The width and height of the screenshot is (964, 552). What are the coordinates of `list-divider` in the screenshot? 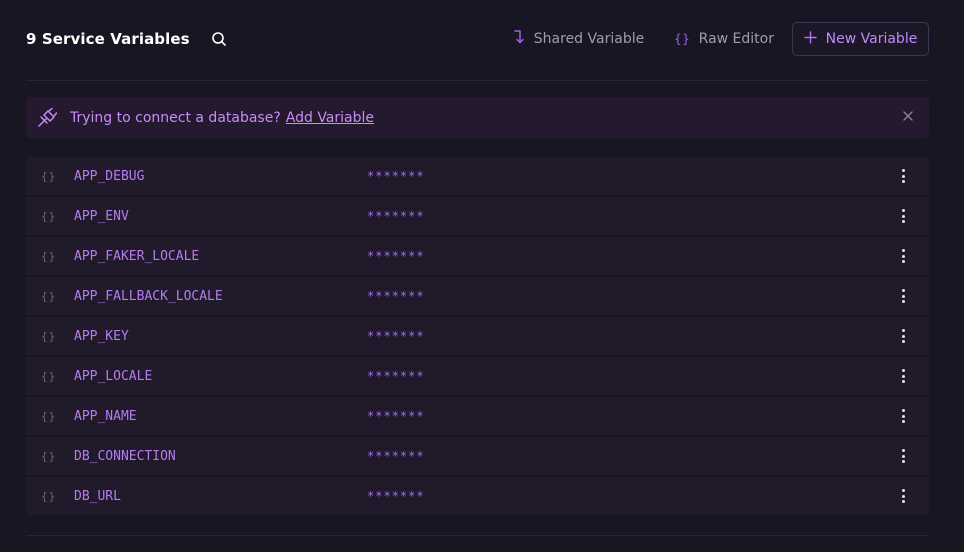 It's located at (477, 535).